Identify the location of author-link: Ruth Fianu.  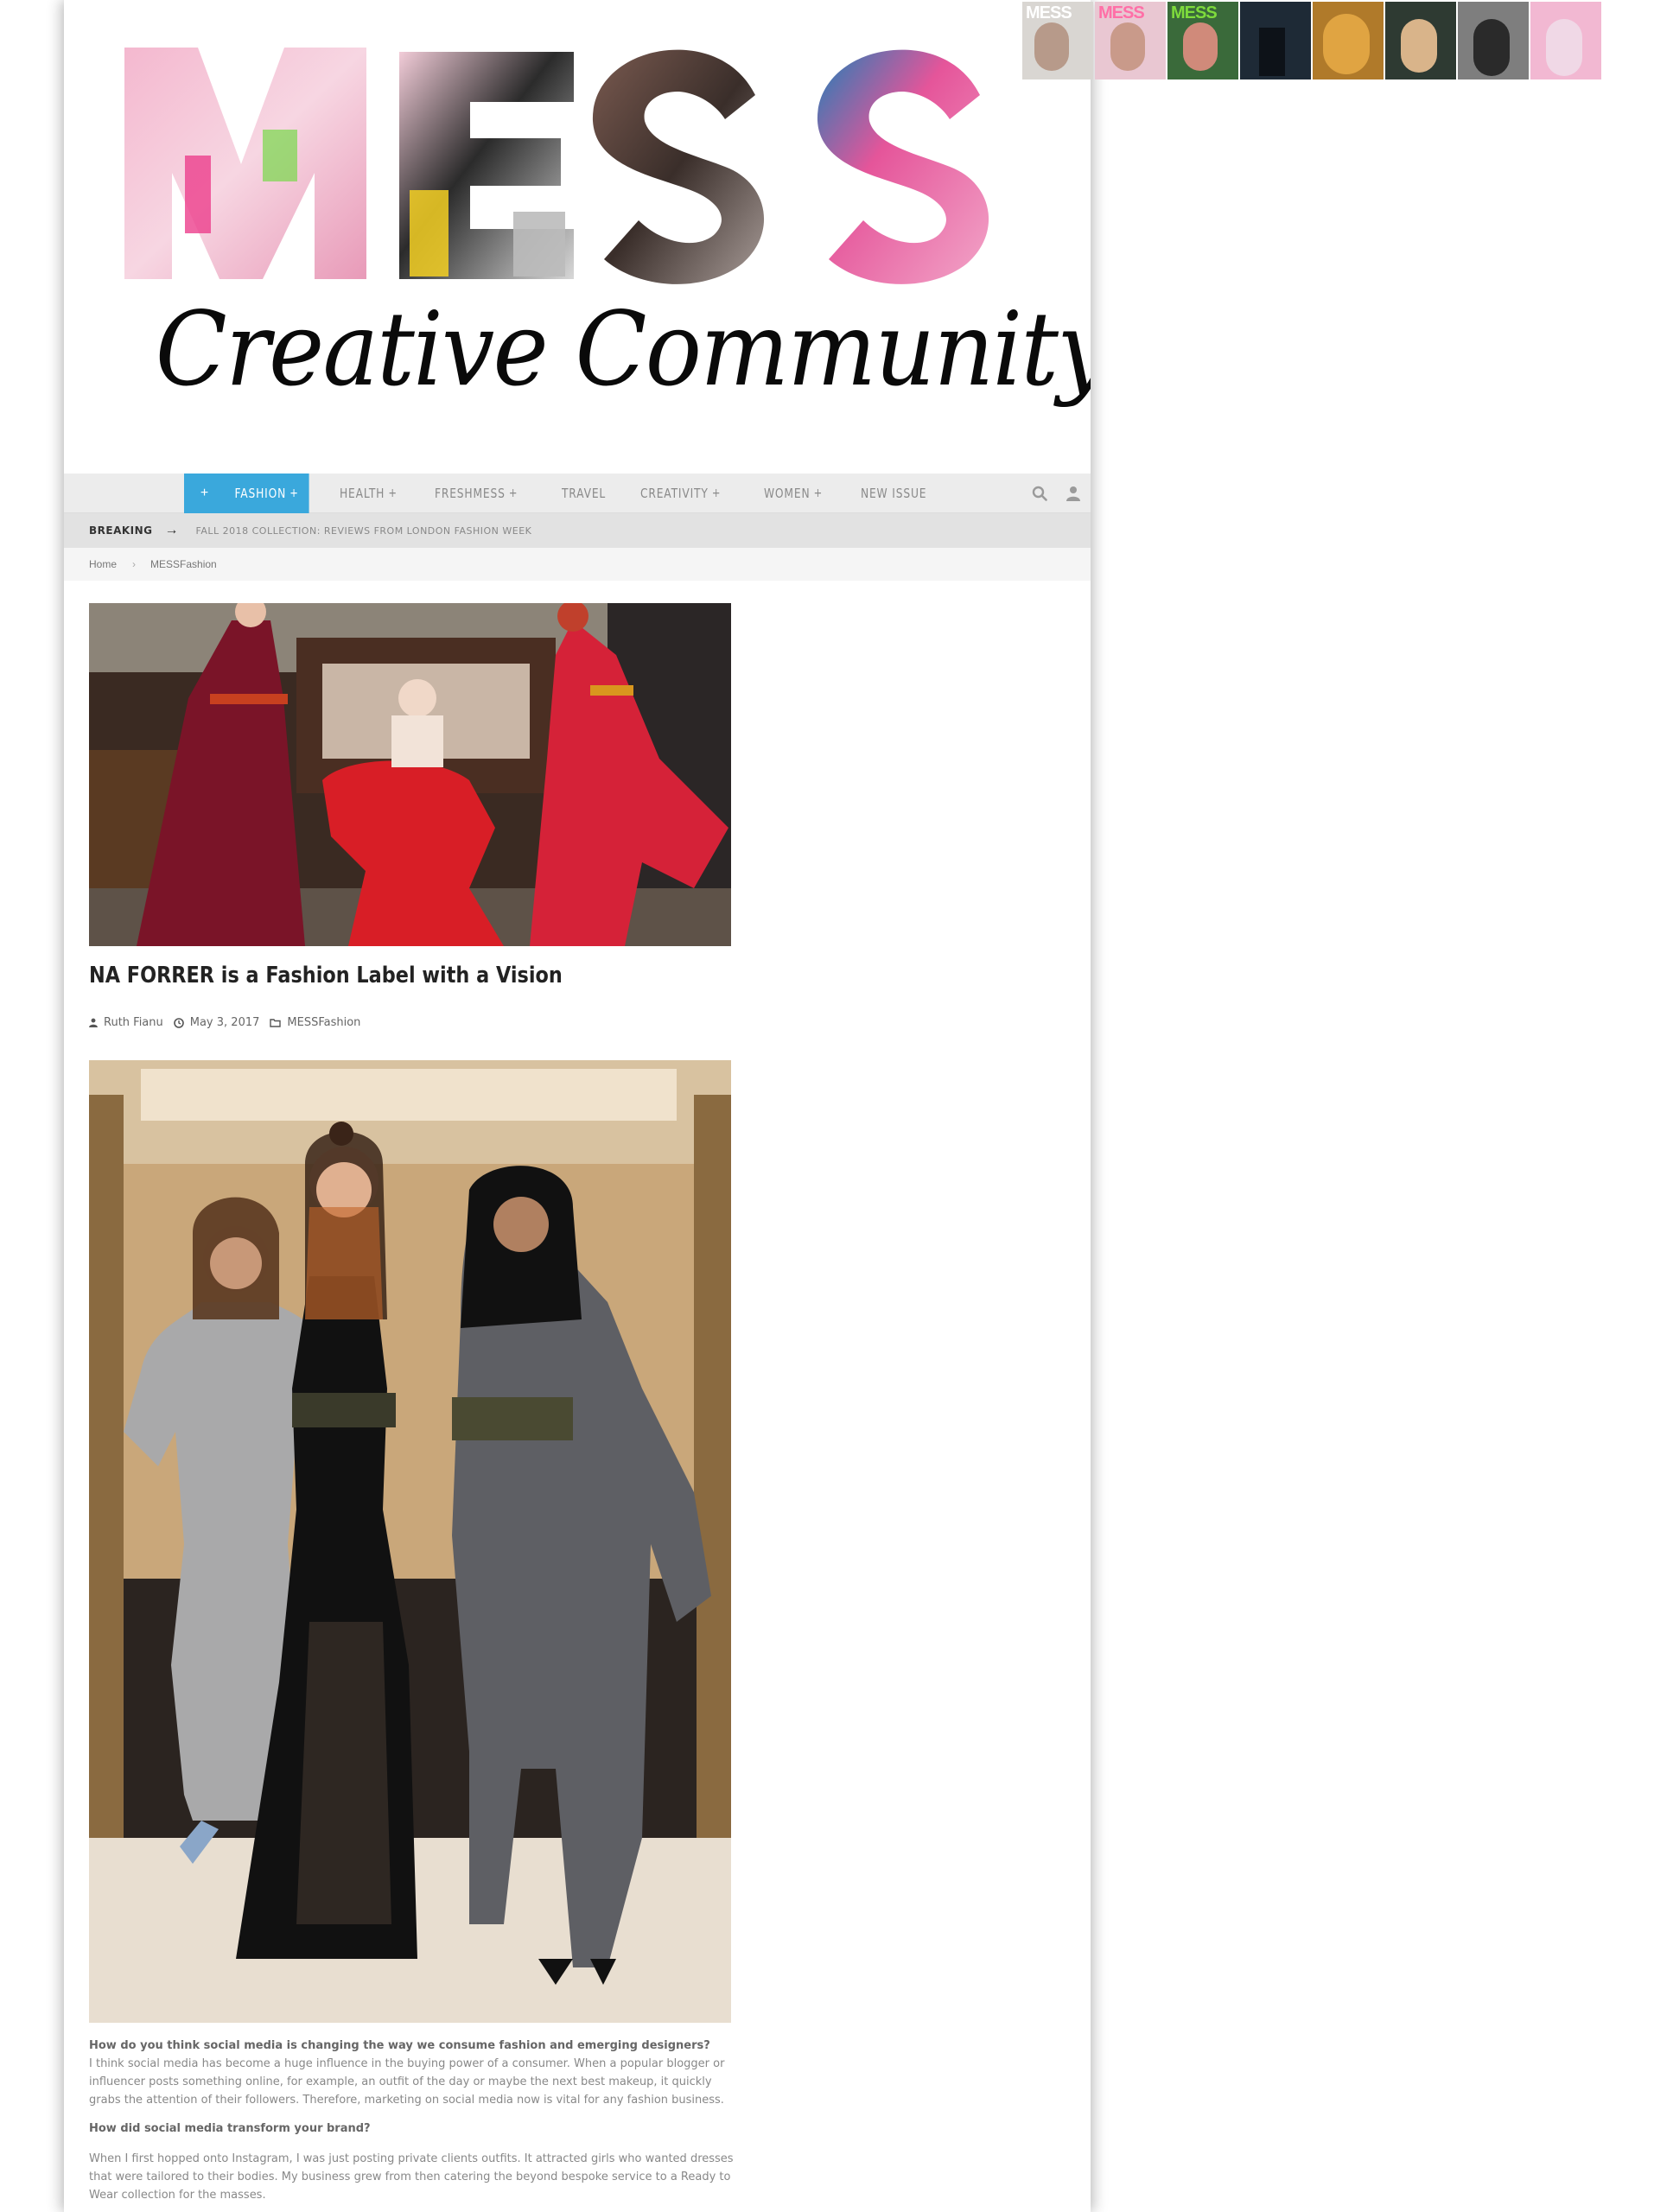
(133, 1022).